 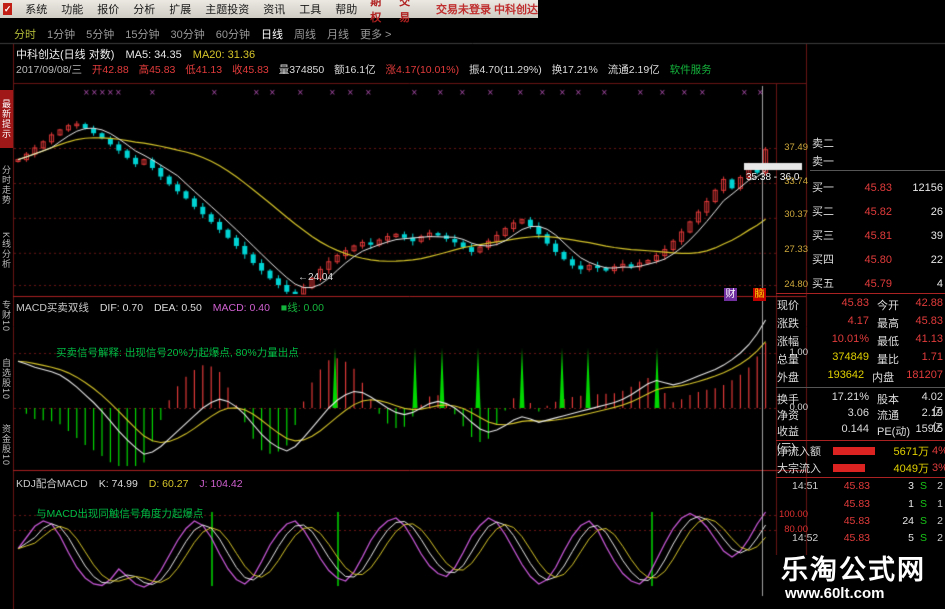 What do you see at coordinates (180, 9) in the screenshot?
I see `menu-extend: 扩展` at bounding box center [180, 9].